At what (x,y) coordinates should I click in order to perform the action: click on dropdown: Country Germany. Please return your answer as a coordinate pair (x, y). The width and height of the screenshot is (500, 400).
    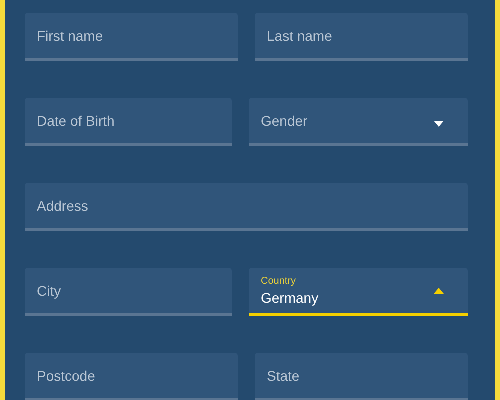
    Looking at the image, I should click on (358, 292).